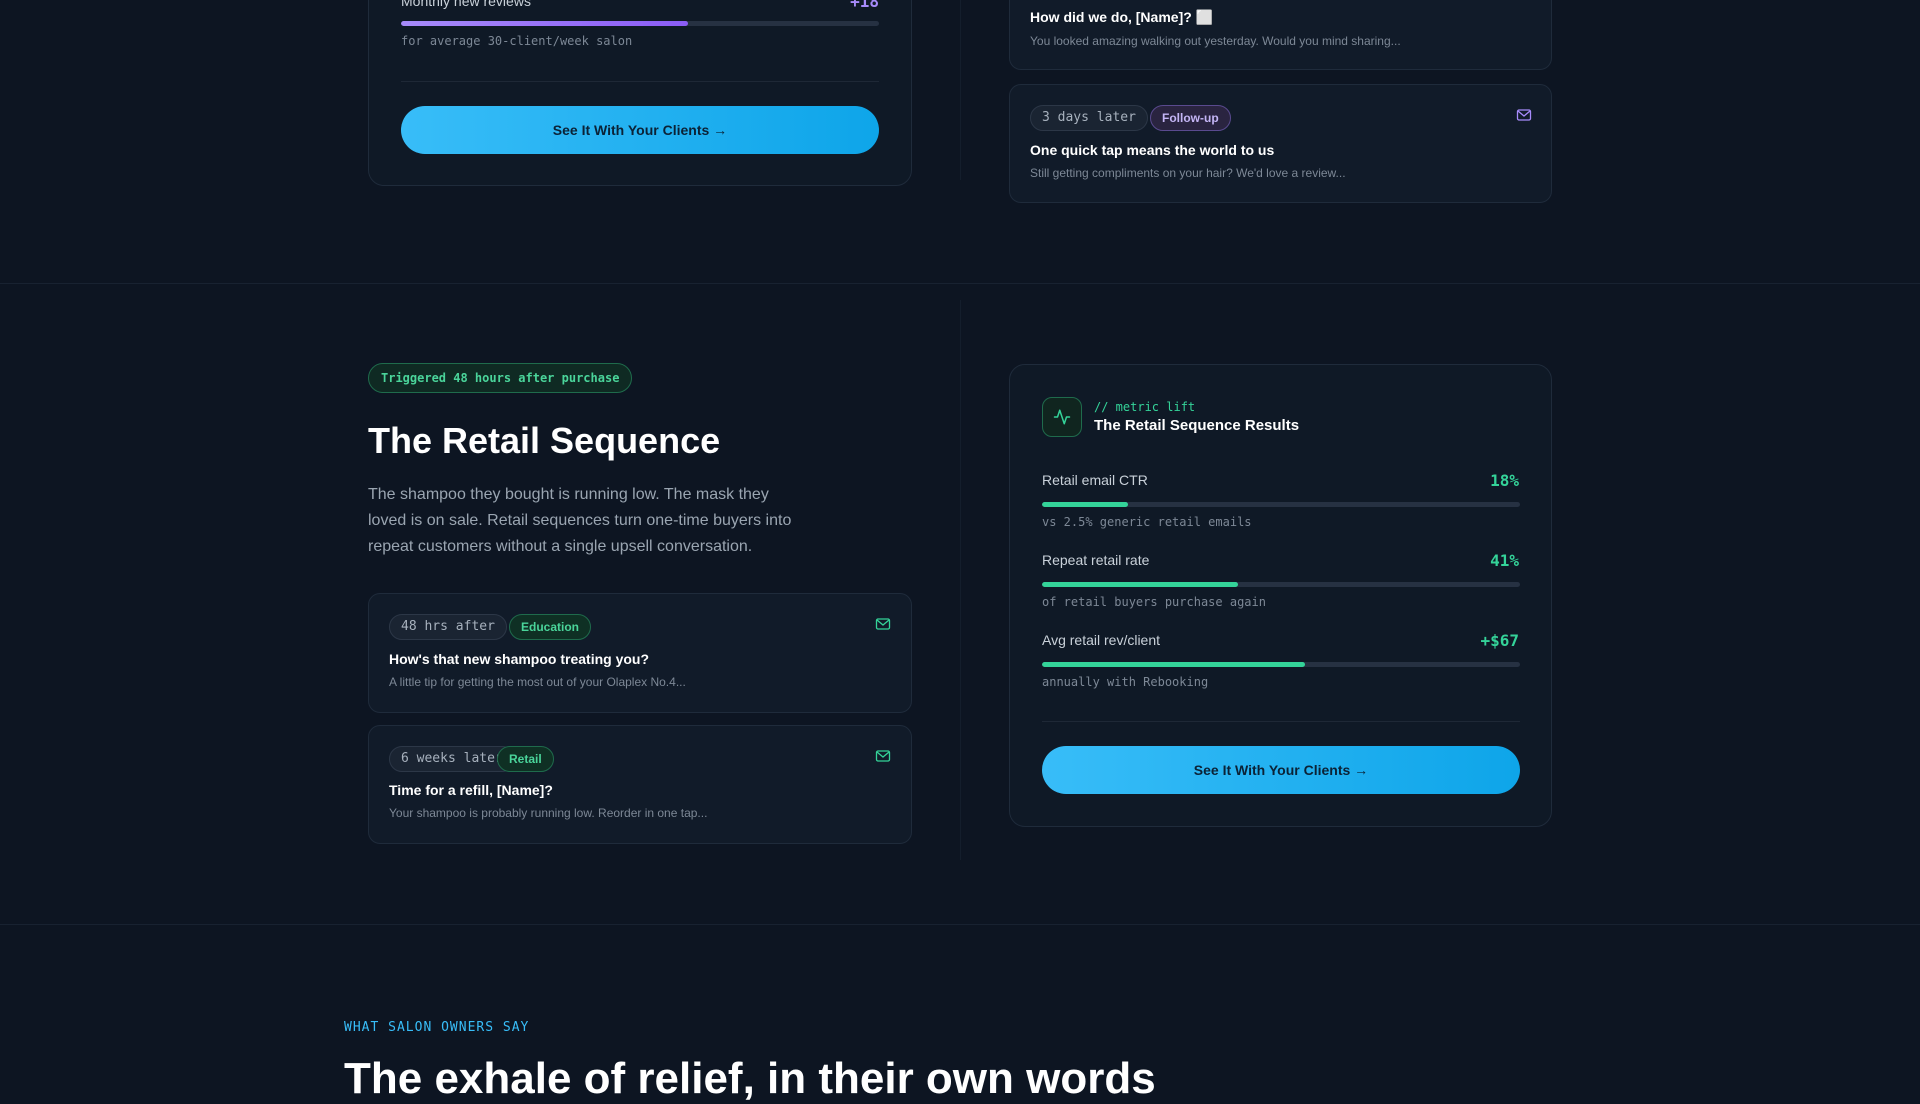 The width and height of the screenshot is (1920, 1104). What do you see at coordinates (1145, 407) in the screenshot?
I see `results-comment: // metric lift` at bounding box center [1145, 407].